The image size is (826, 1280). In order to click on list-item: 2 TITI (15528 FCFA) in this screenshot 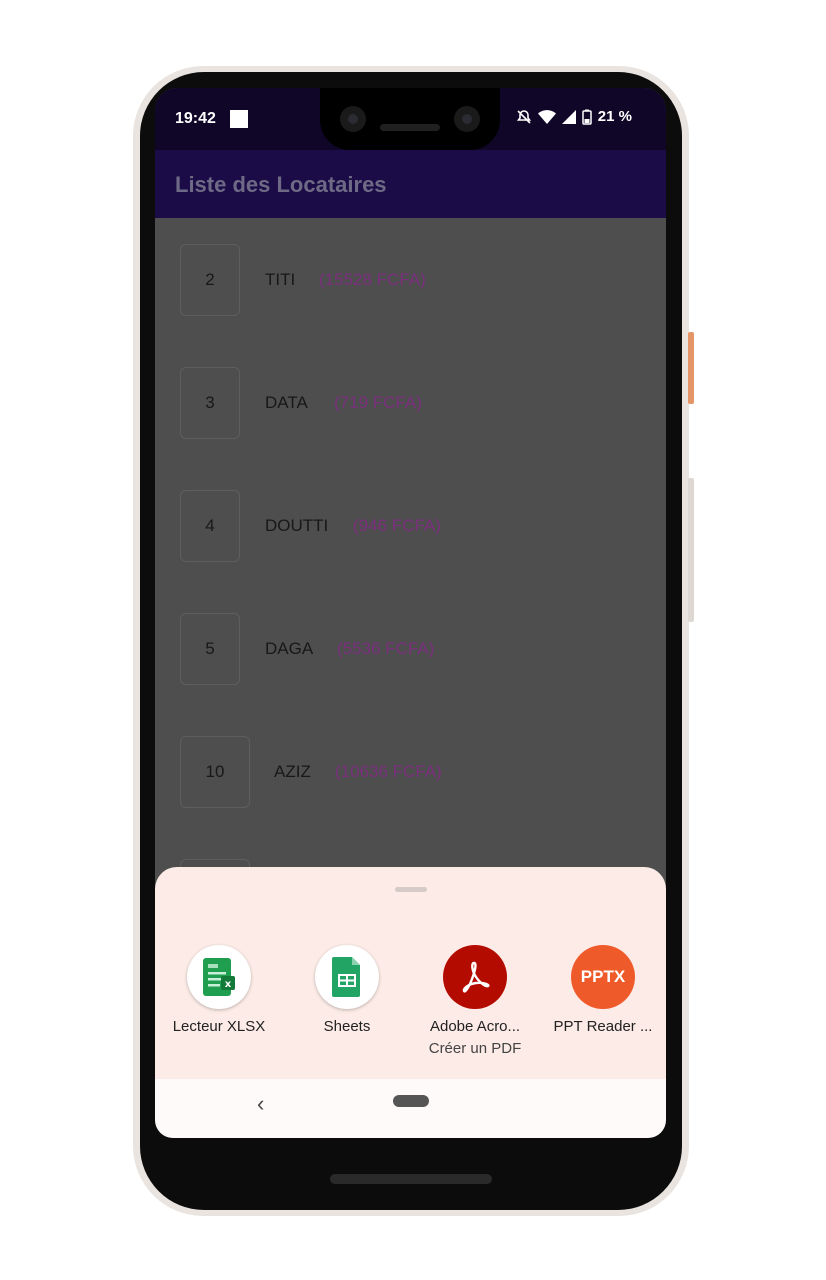, I will do `click(410, 281)`.